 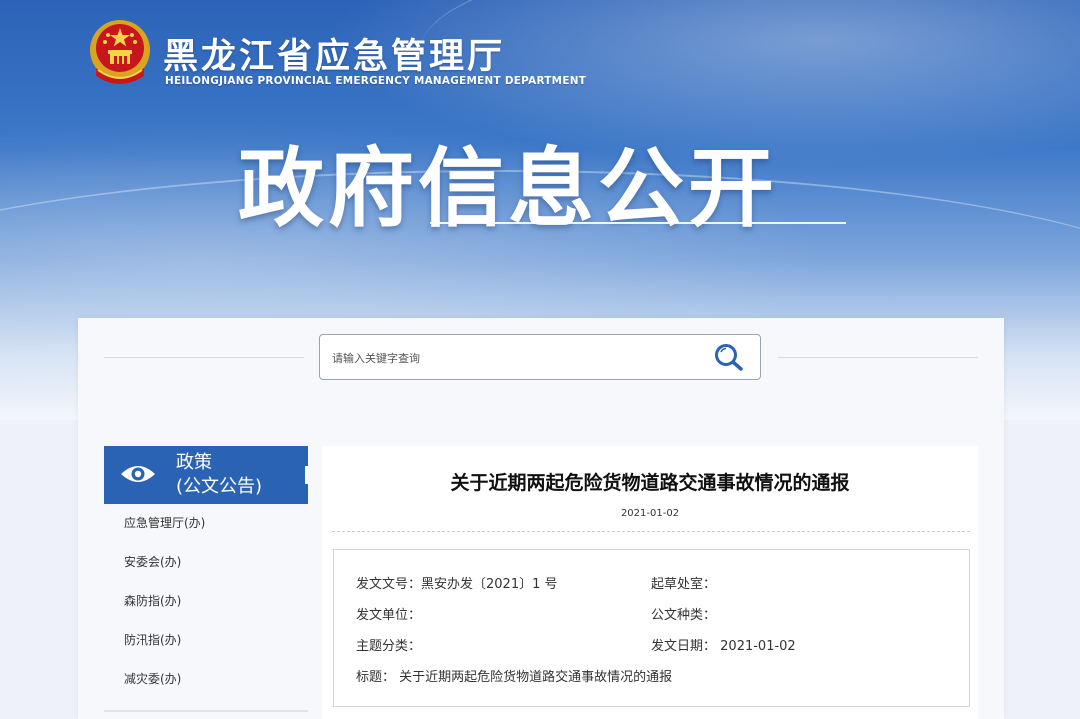 What do you see at coordinates (194, 462) in the screenshot?
I see `sidebar-header-line1: 政策` at bounding box center [194, 462].